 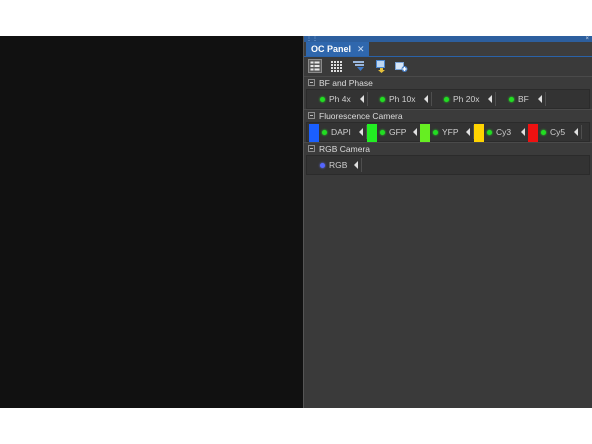 I want to click on config-item-yfp: YFP, so click(x=453, y=132).